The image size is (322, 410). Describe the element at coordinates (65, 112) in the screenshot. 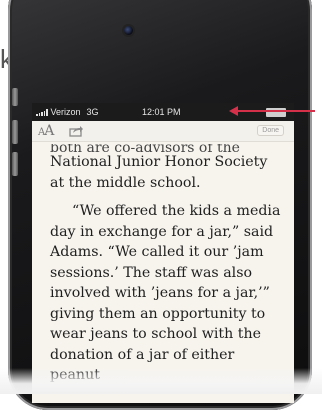

I see `carrier-name: Verizon` at that location.